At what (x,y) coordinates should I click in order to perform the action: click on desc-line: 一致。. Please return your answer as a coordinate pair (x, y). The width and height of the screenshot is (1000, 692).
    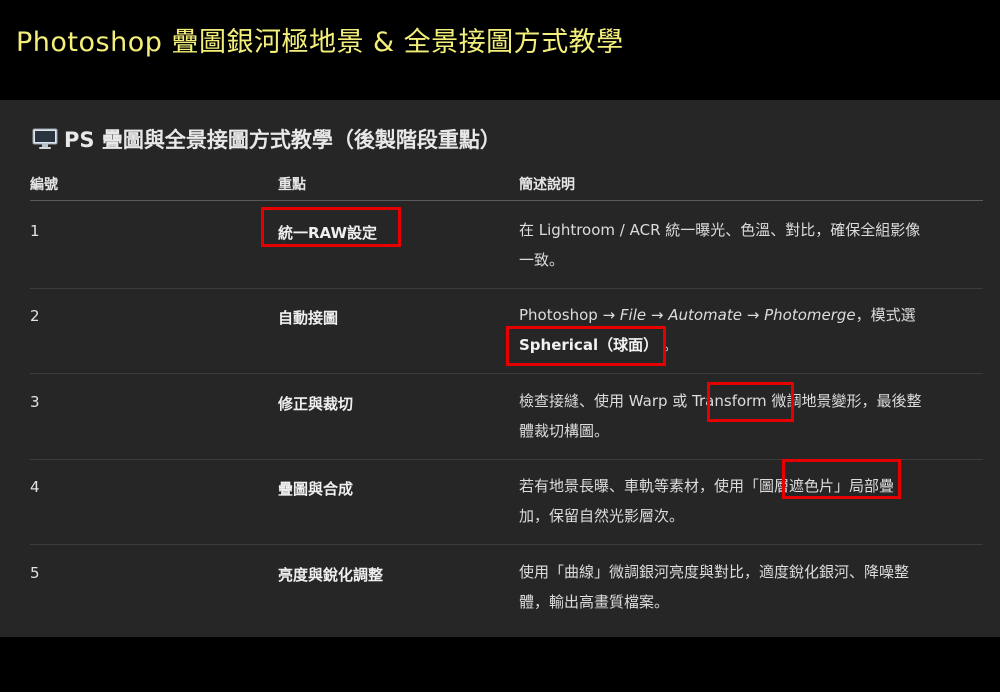
    Looking at the image, I should click on (542, 260).